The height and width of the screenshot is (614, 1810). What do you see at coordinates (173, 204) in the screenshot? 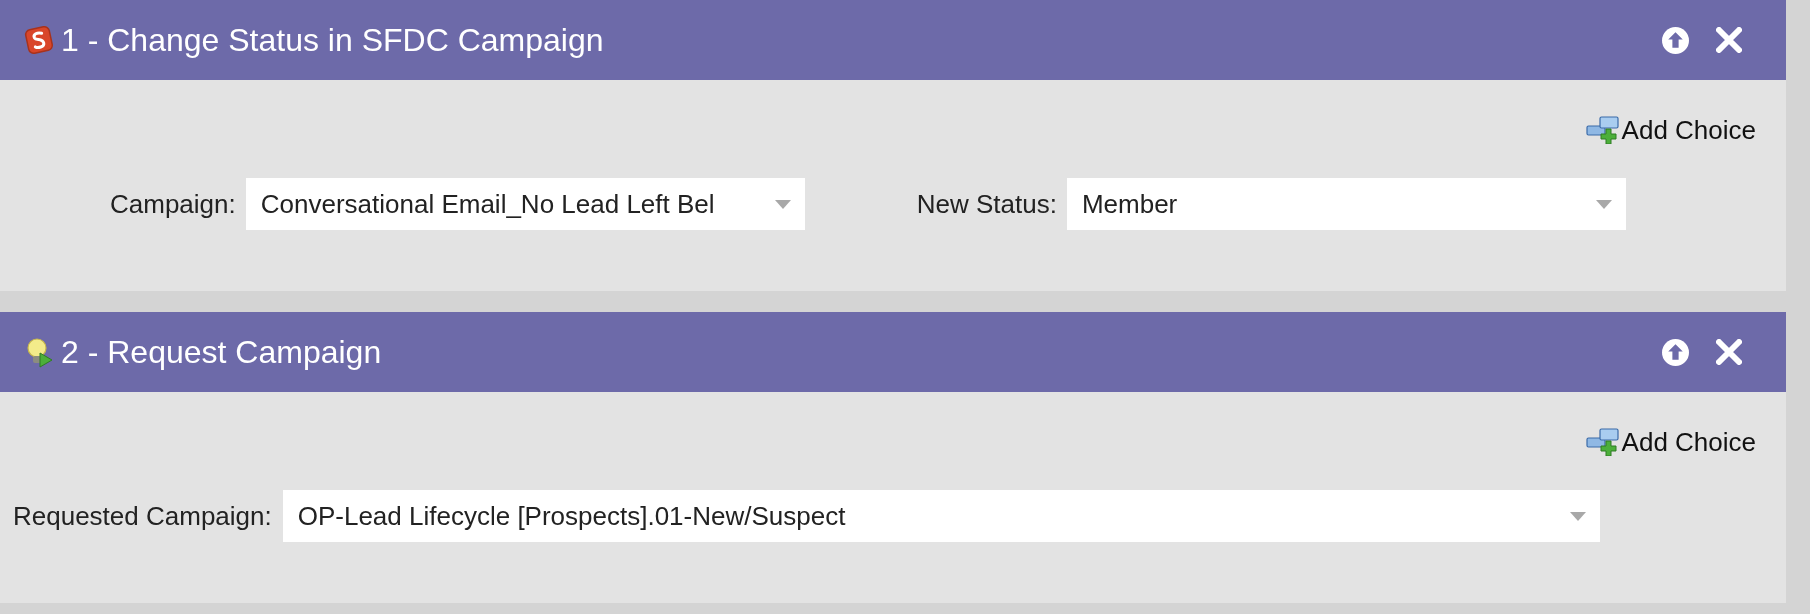
I see `field-label: Campaign:` at bounding box center [173, 204].